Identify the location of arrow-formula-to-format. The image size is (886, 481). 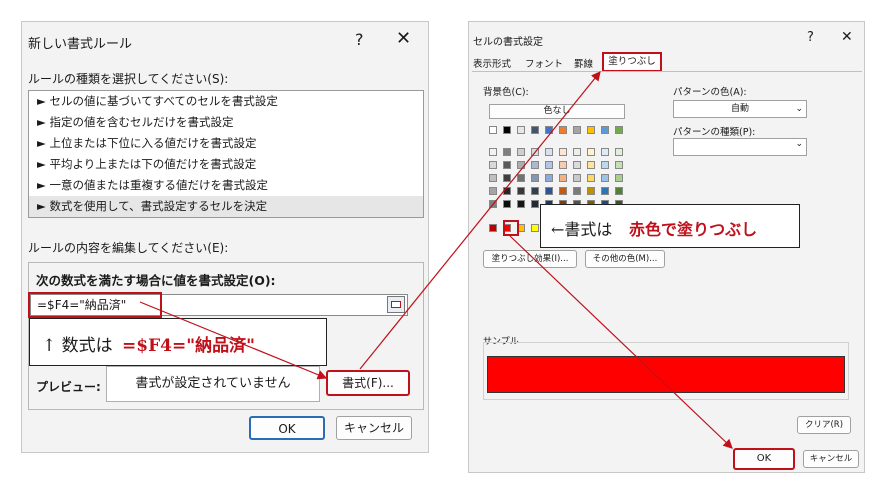
(233, 340).